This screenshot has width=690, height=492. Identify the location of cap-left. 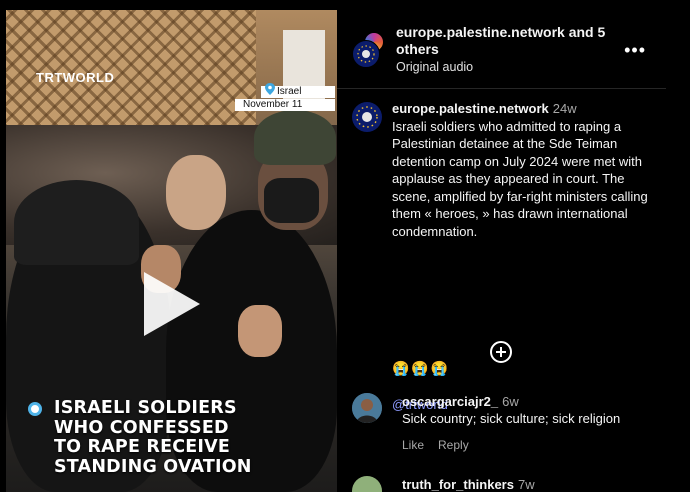
(76, 222).